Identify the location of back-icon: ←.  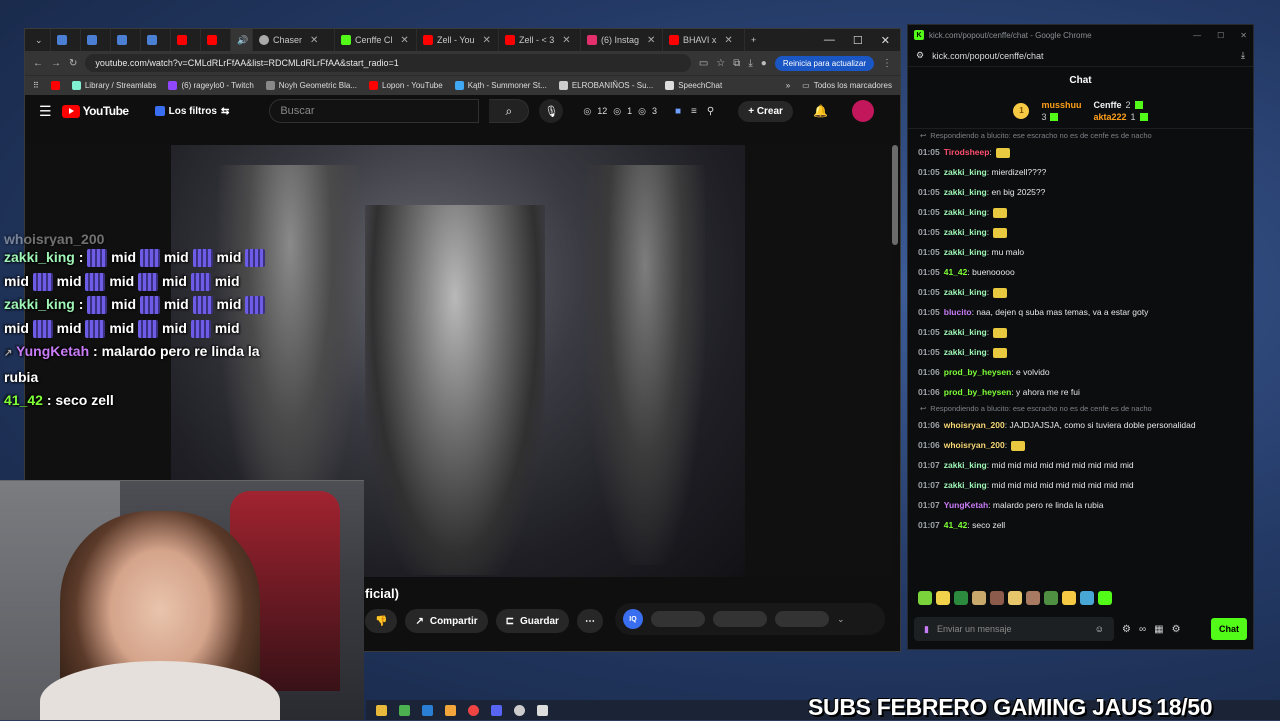
(38, 63).